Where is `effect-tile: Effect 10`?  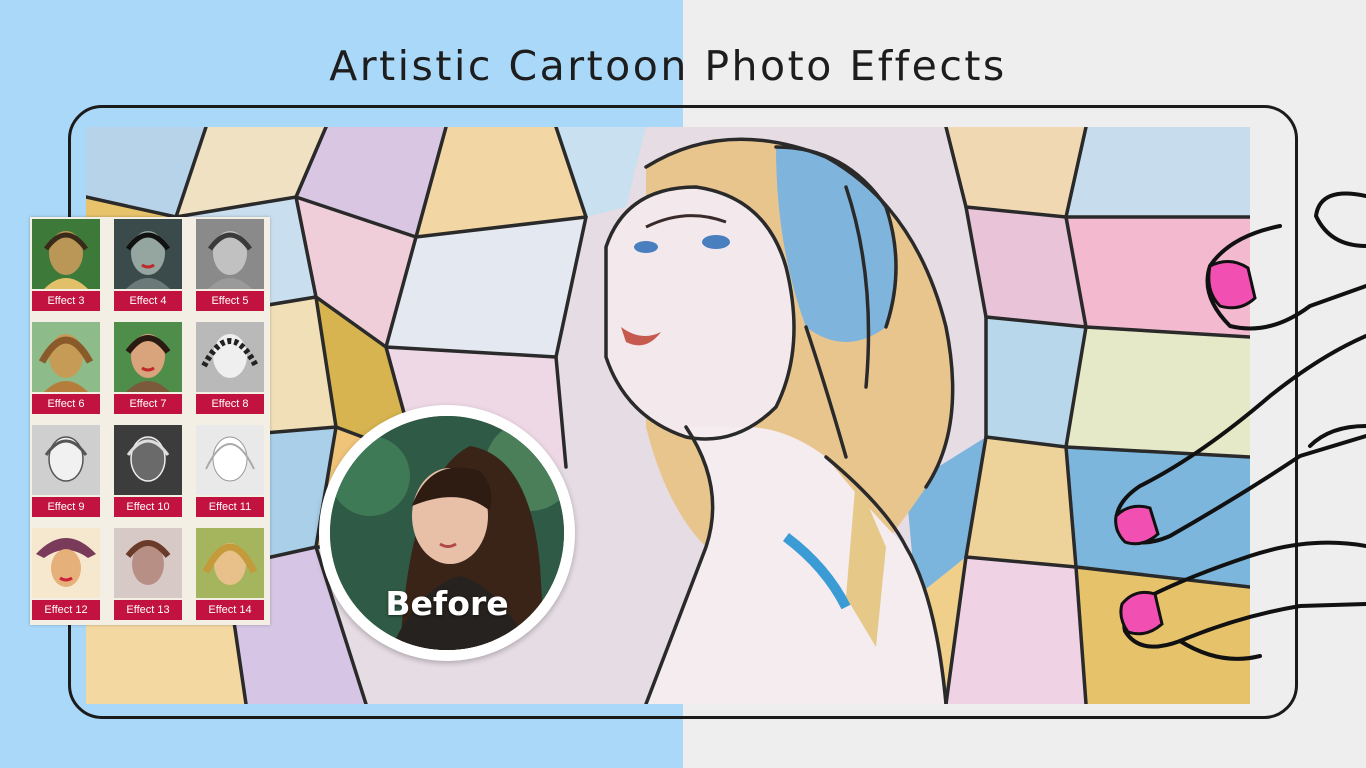
effect-tile: Effect 10 is located at coordinates (148, 471).